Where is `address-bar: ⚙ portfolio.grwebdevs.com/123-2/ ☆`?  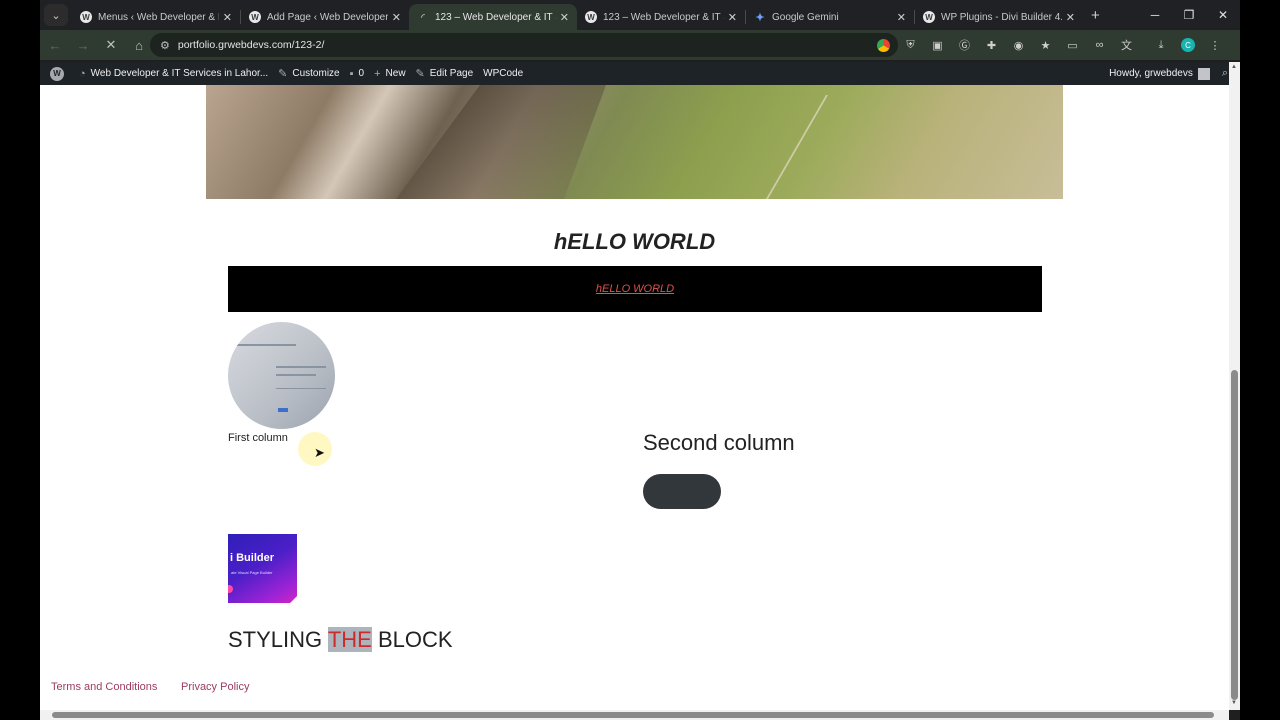 address-bar: ⚙ portfolio.grwebdevs.com/123-2/ ☆ is located at coordinates (524, 45).